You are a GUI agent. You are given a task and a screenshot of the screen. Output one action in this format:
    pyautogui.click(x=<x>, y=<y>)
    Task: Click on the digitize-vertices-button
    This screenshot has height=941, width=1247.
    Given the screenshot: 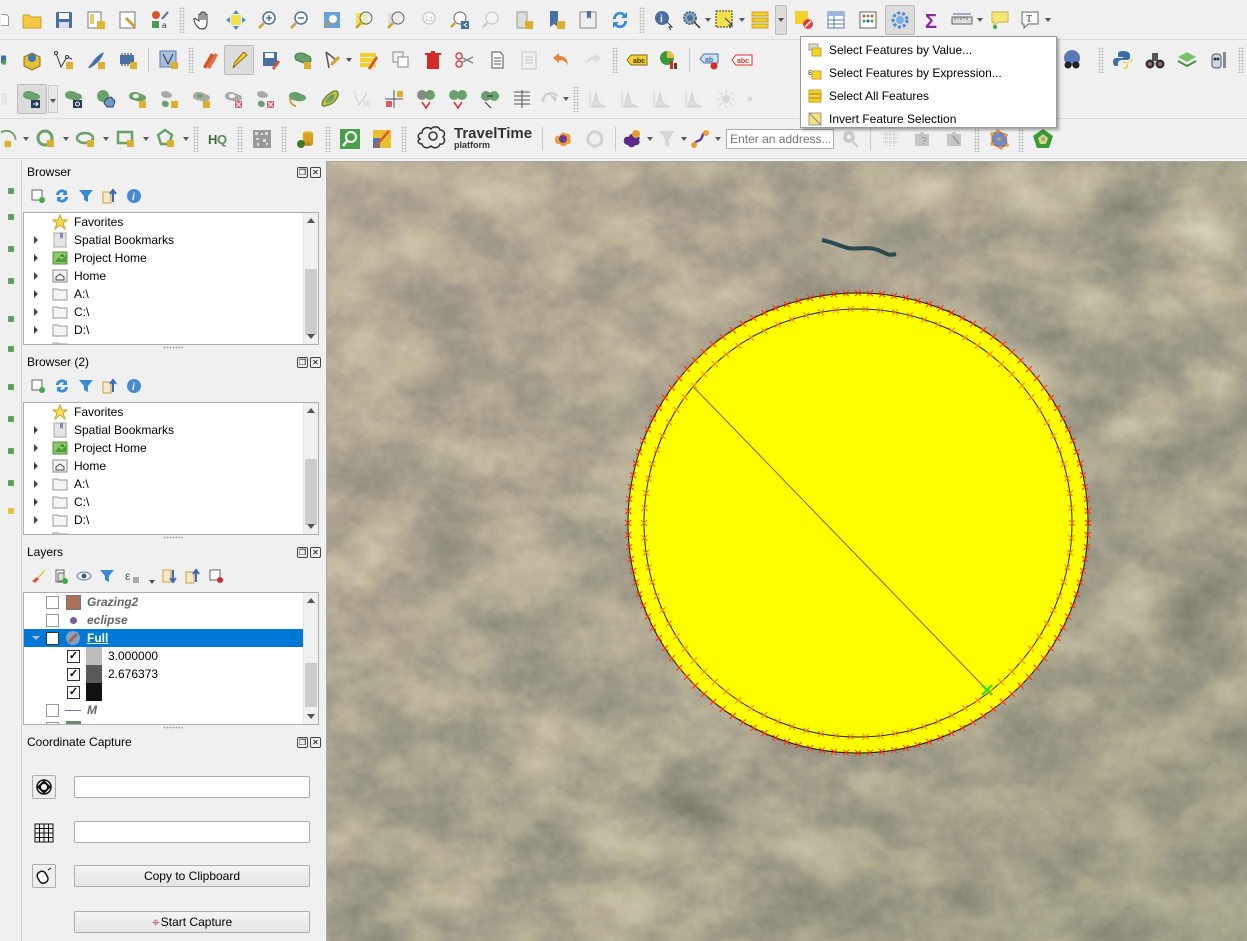 What is the action you would take?
    pyautogui.click(x=64, y=60)
    